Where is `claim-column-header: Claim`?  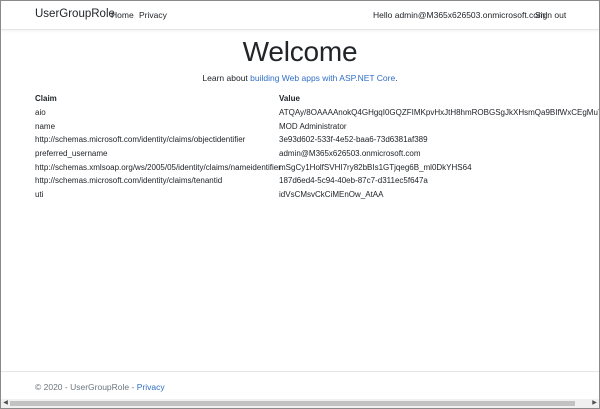
claim-column-header: Claim is located at coordinates (46, 98).